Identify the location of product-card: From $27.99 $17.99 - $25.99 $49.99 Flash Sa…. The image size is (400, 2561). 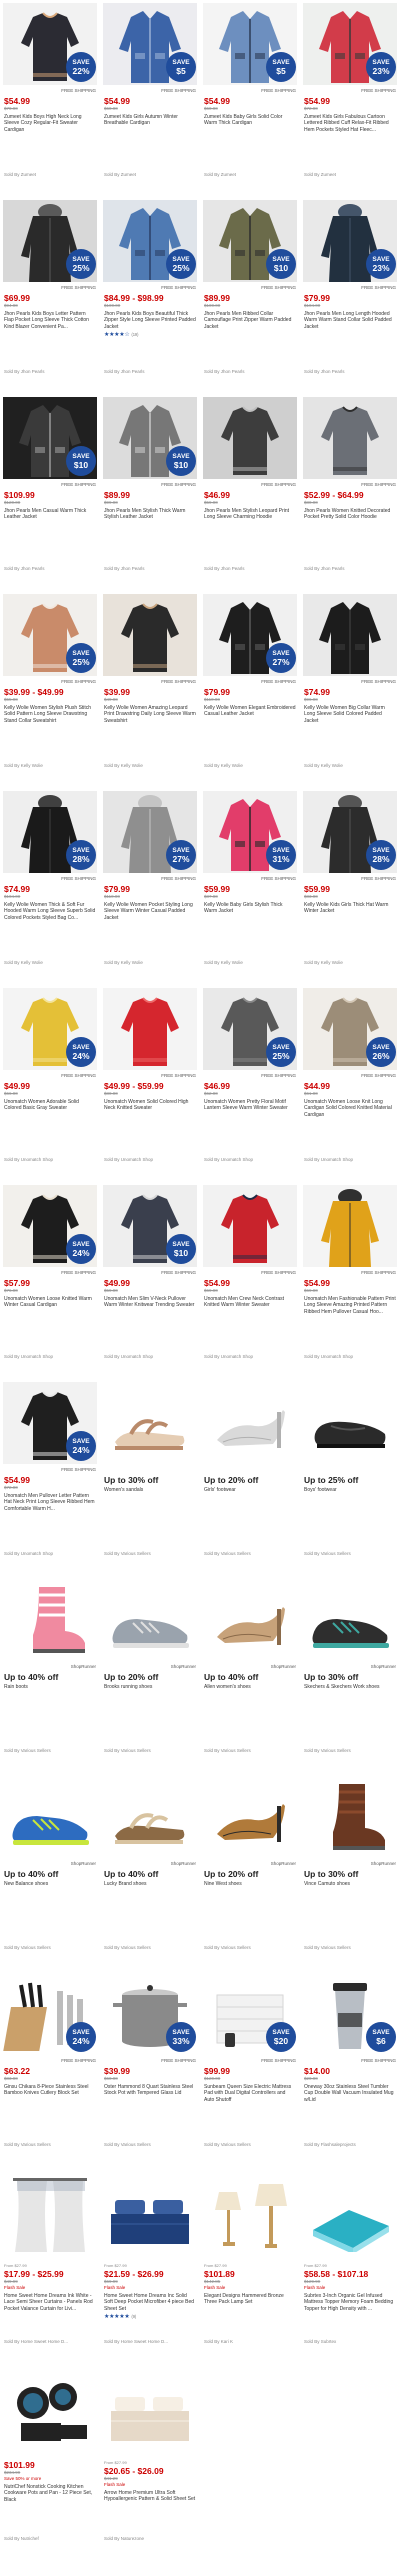
(50, 2265).